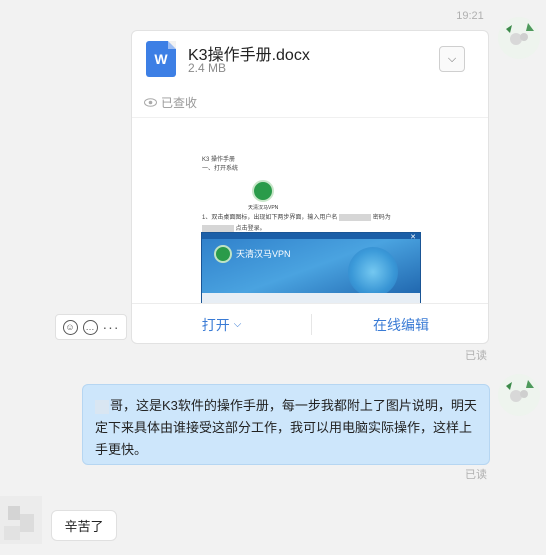 Image resolution: width=546 pixels, height=555 pixels. What do you see at coordinates (263, 254) in the screenshot?
I see `vpn-window-title: 天清汉马VPN` at bounding box center [263, 254].